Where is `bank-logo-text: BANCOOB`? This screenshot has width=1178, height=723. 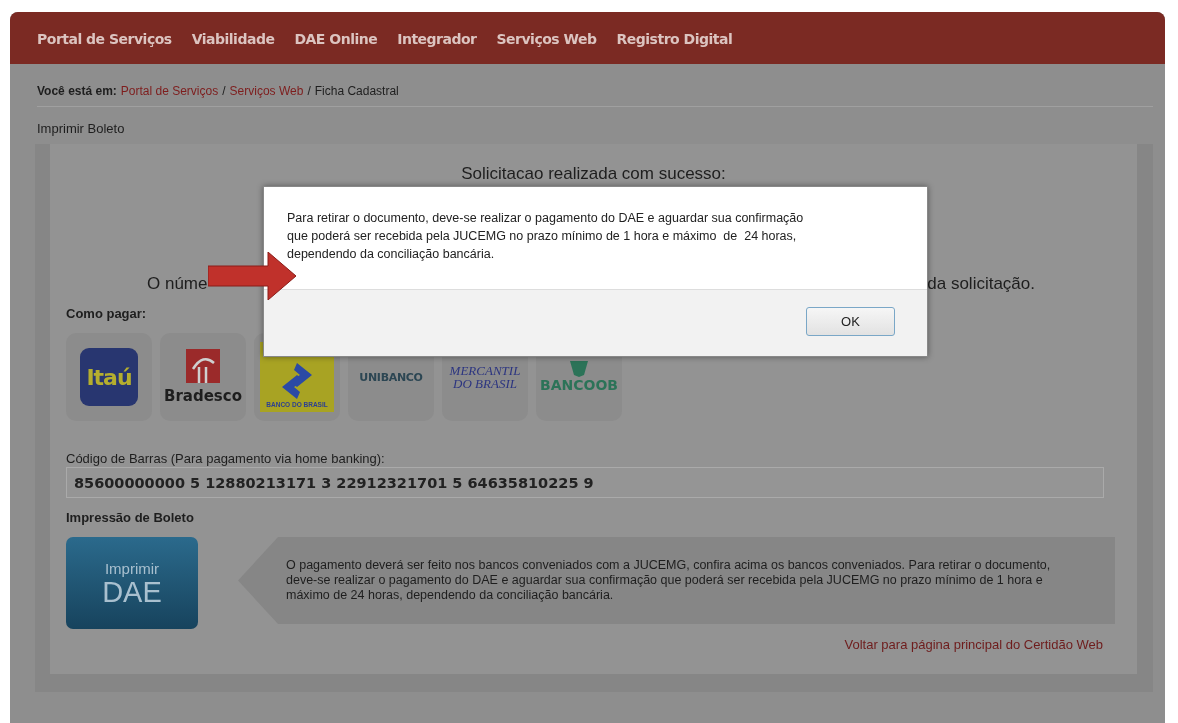 bank-logo-text: BANCOOB is located at coordinates (579, 385).